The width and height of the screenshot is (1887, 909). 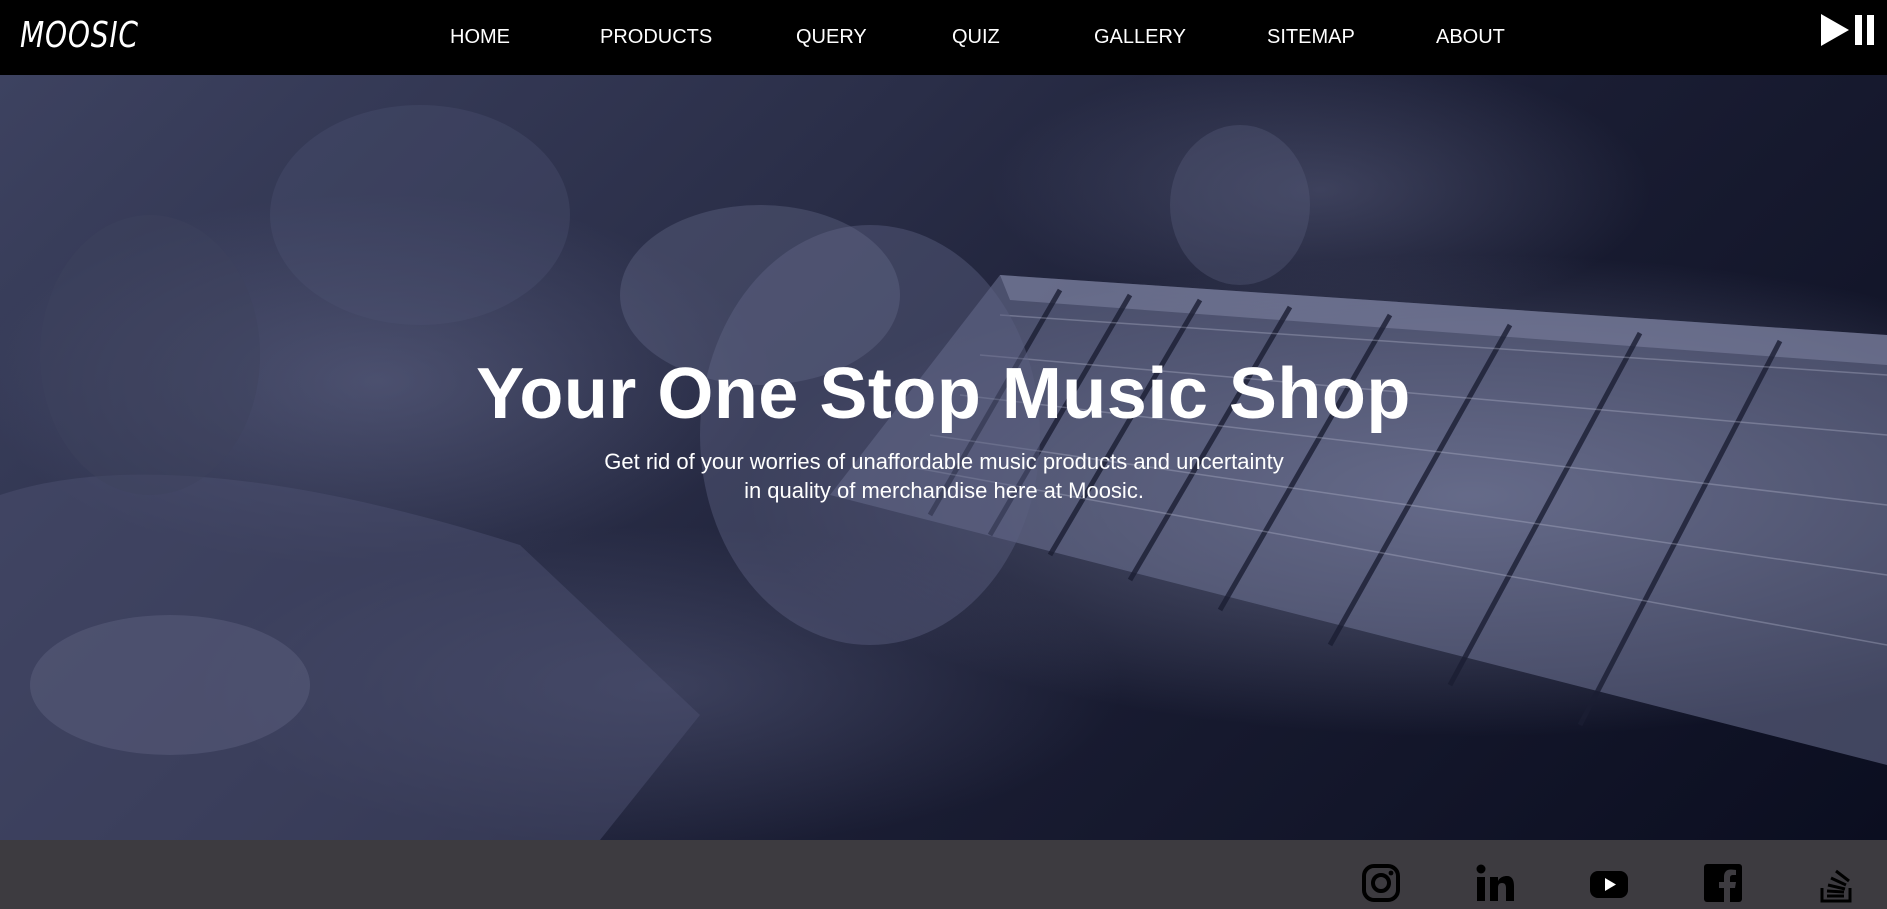 What do you see at coordinates (1836, 886) in the screenshot?
I see `stackoverflow-icon` at bounding box center [1836, 886].